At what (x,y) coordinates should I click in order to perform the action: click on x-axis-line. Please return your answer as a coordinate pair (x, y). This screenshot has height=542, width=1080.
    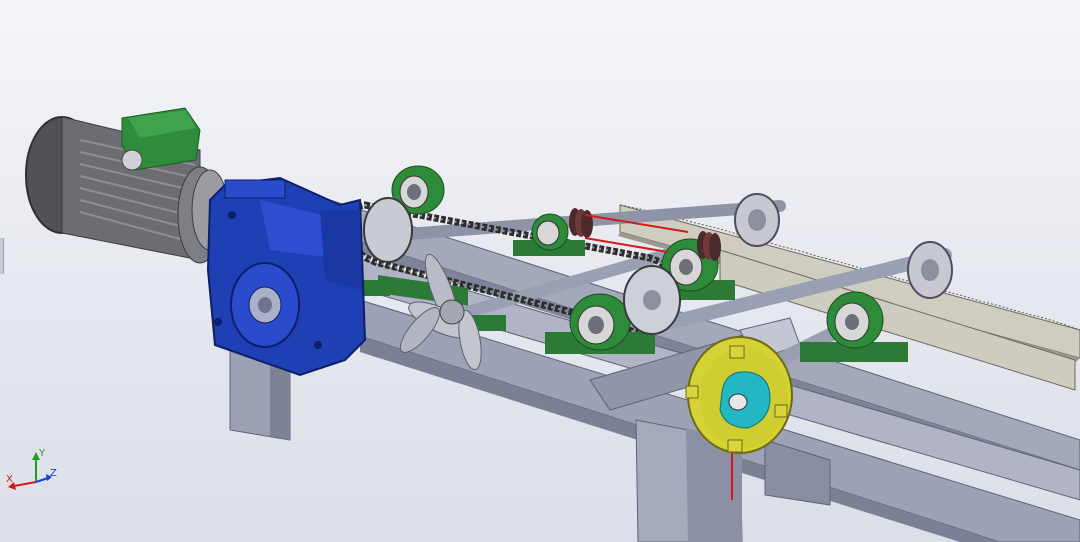
    Looking at the image, I should click on (25, 484).